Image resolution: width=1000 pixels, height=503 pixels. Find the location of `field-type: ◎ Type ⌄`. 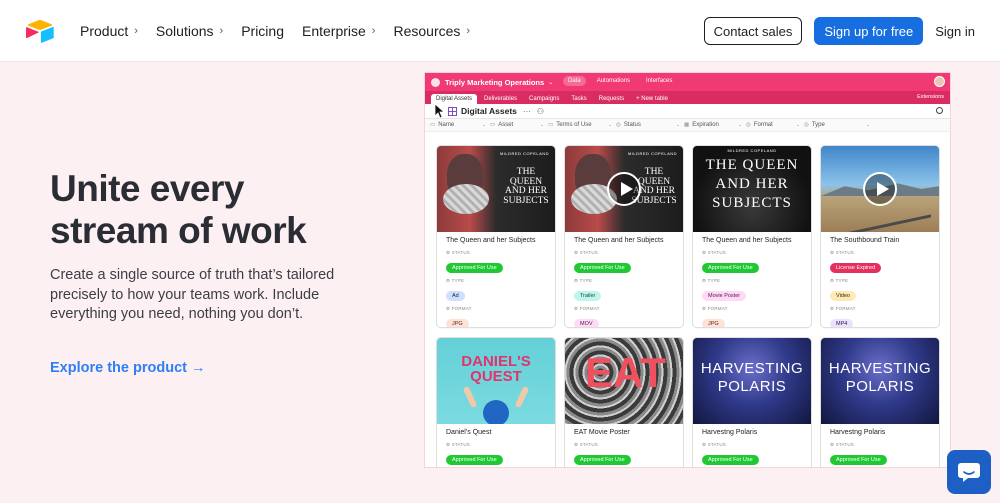

field-type: ◎ Type ⌄ is located at coordinates (839, 125).